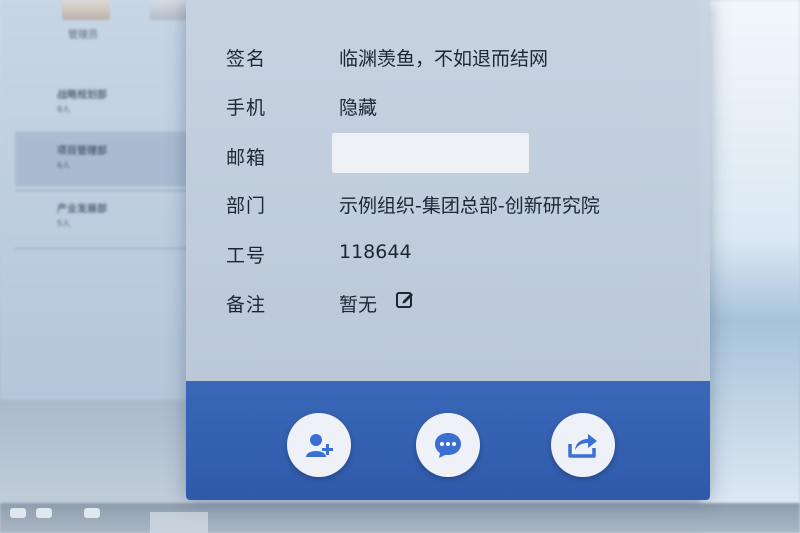 This screenshot has height=533, width=800. Describe the element at coordinates (405, 299) in the screenshot. I see `edit-icon` at that location.